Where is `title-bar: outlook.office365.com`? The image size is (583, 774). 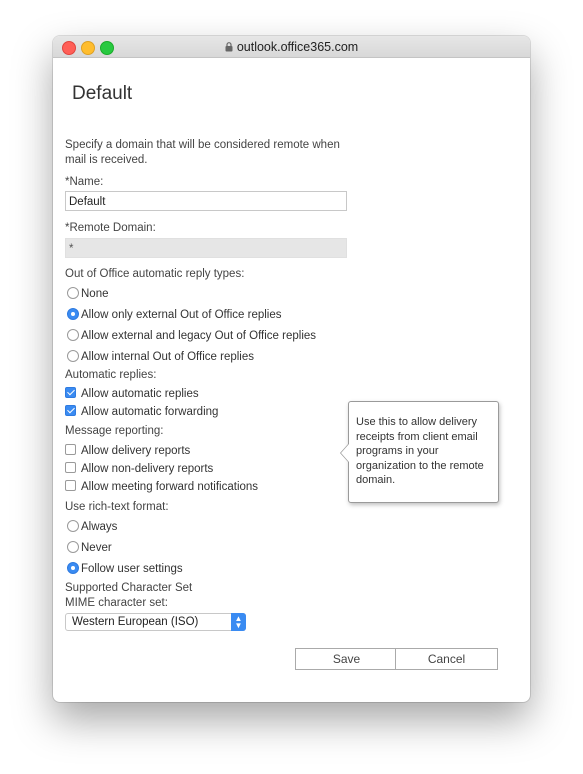 title-bar: outlook.office365.com is located at coordinates (291, 47).